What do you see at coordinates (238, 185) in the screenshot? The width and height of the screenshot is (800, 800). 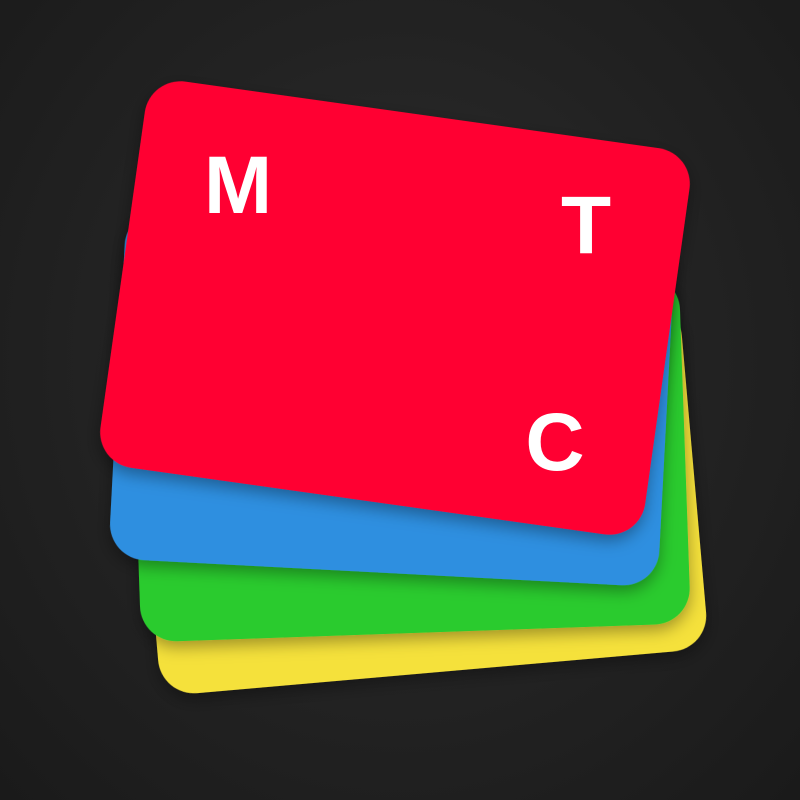 I see `letter-m: M` at bounding box center [238, 185].